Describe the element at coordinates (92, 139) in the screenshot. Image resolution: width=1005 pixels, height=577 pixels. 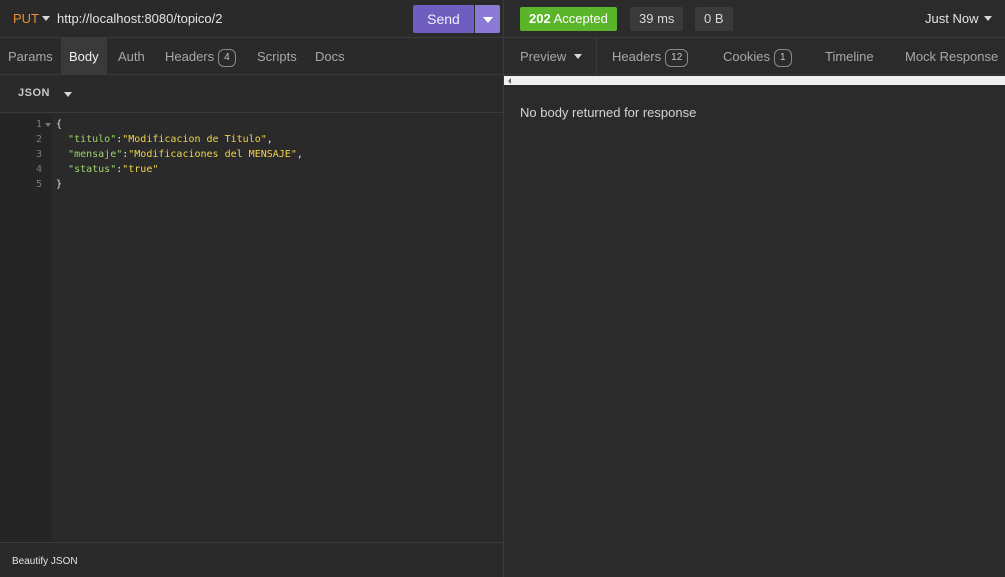
I see `json-key: "titulo"` at that location.